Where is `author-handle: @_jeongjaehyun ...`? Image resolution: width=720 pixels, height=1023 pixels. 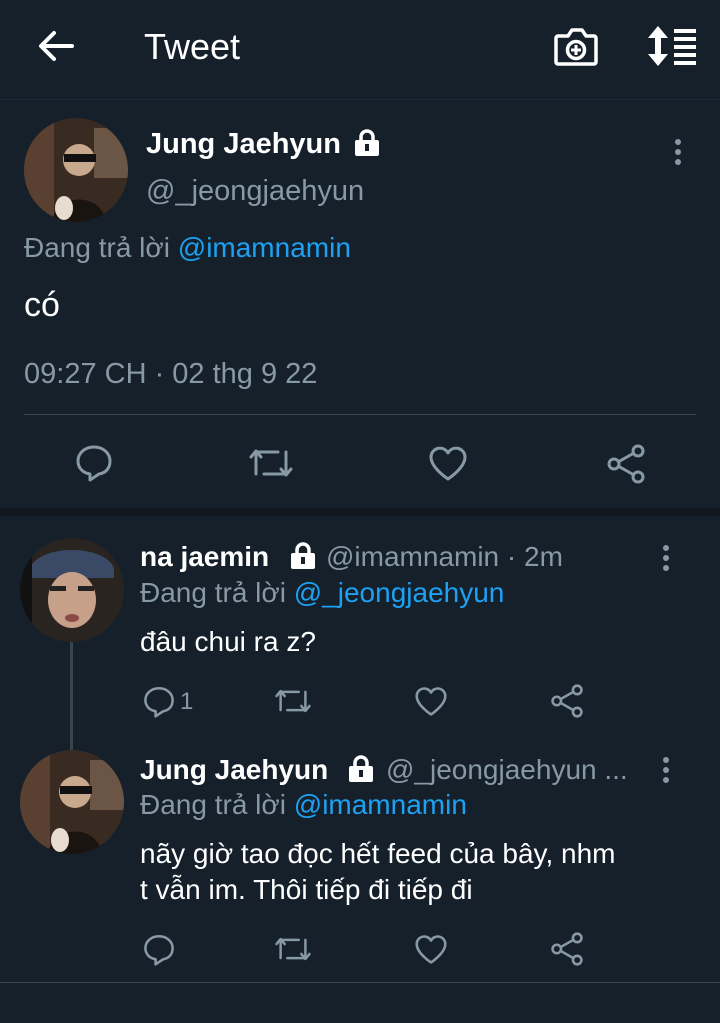 author-handle: @_jeongjaehyun ... is located at coordinates (507, 770).